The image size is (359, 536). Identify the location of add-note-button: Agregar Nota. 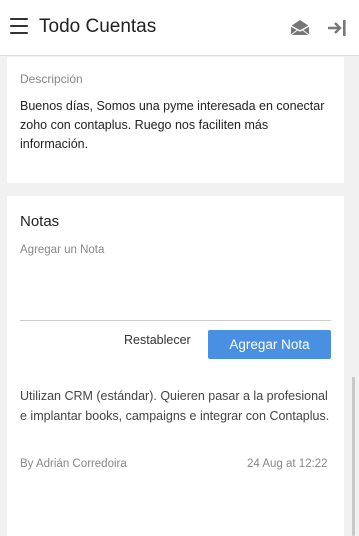
(269, 344).